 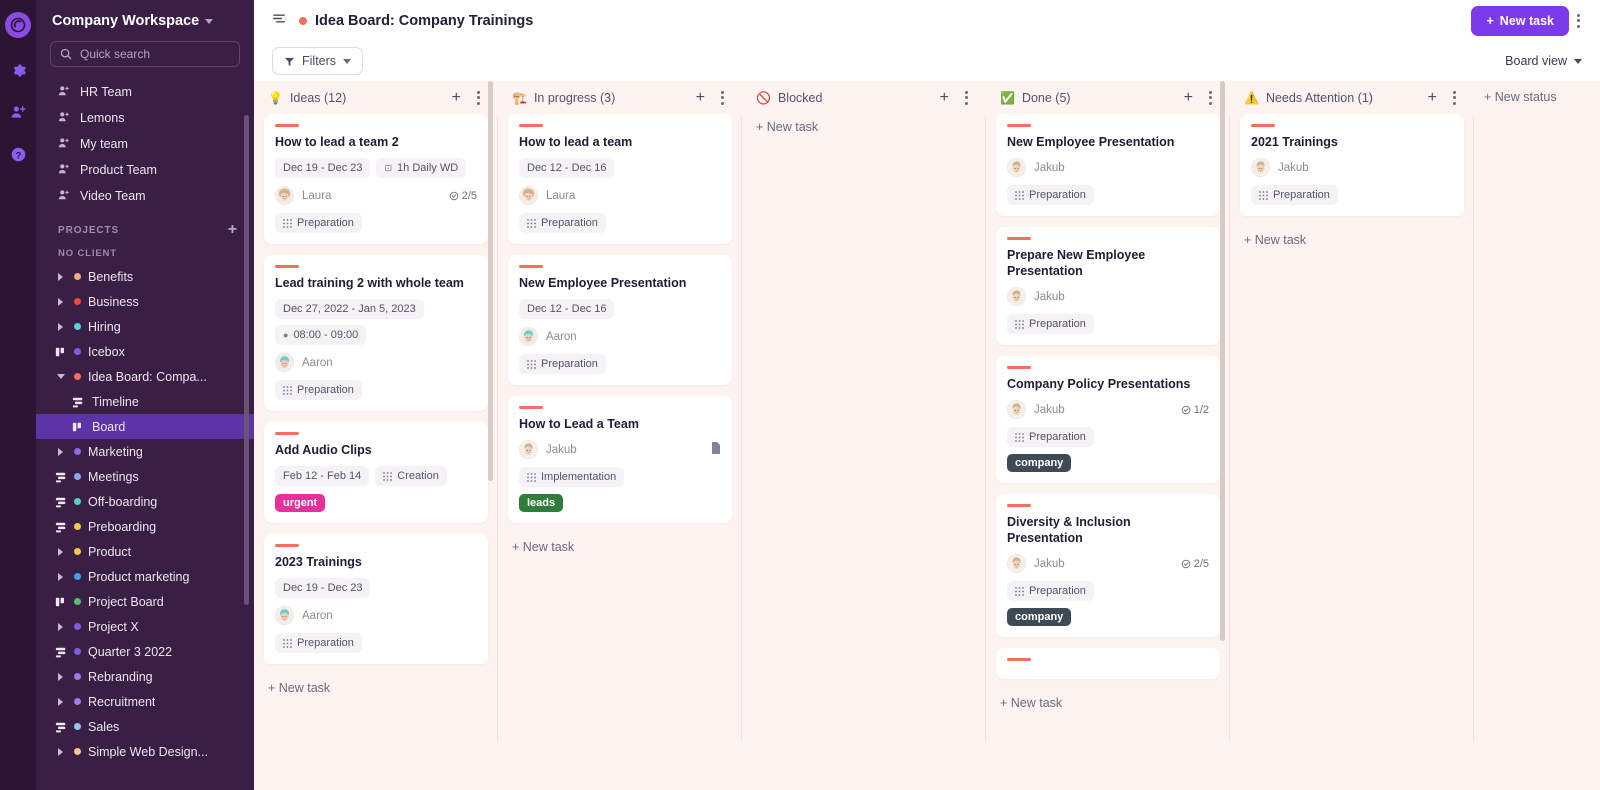 What do you see at coordinates (246, 360) in the screenshot?
I see `sidebar-scrollbar` at bounding box center [246, 360].